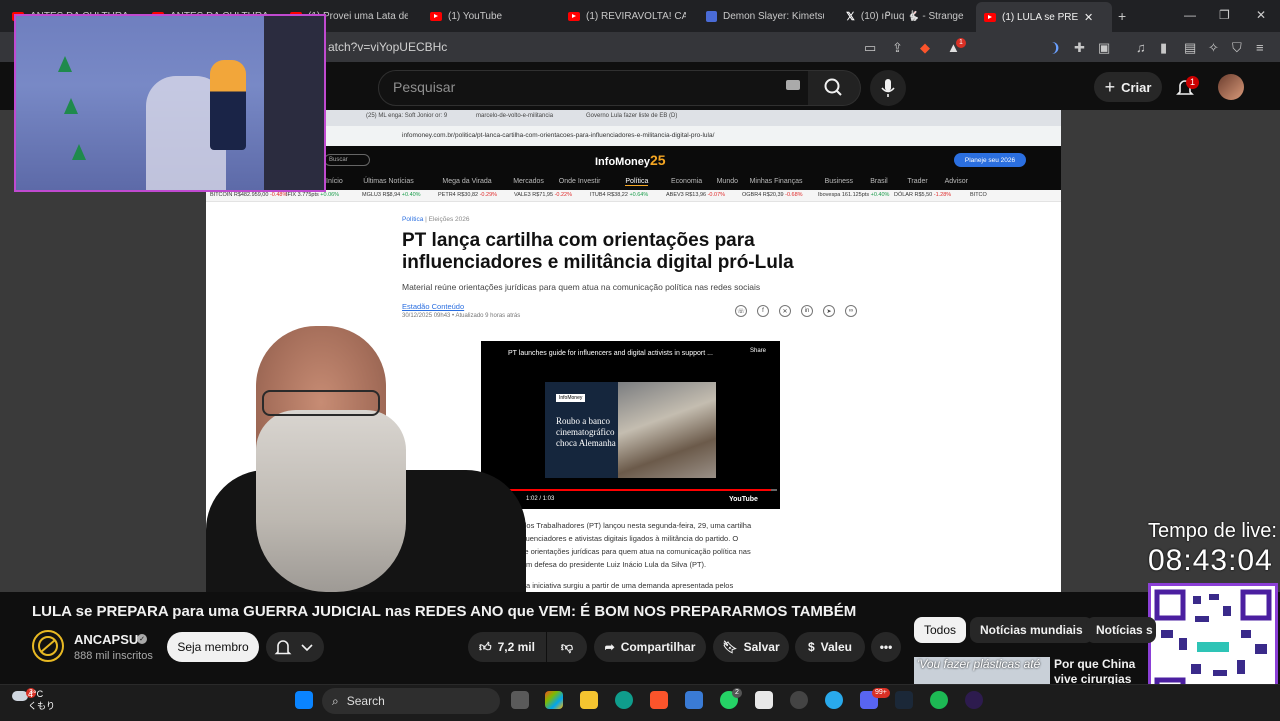 This screenshot has height=721, width=1280. What do you see at coordinates (830, 647) in the screenshot?
I see `thanks-button: $ Valeu` at bounding box center [830, 647].